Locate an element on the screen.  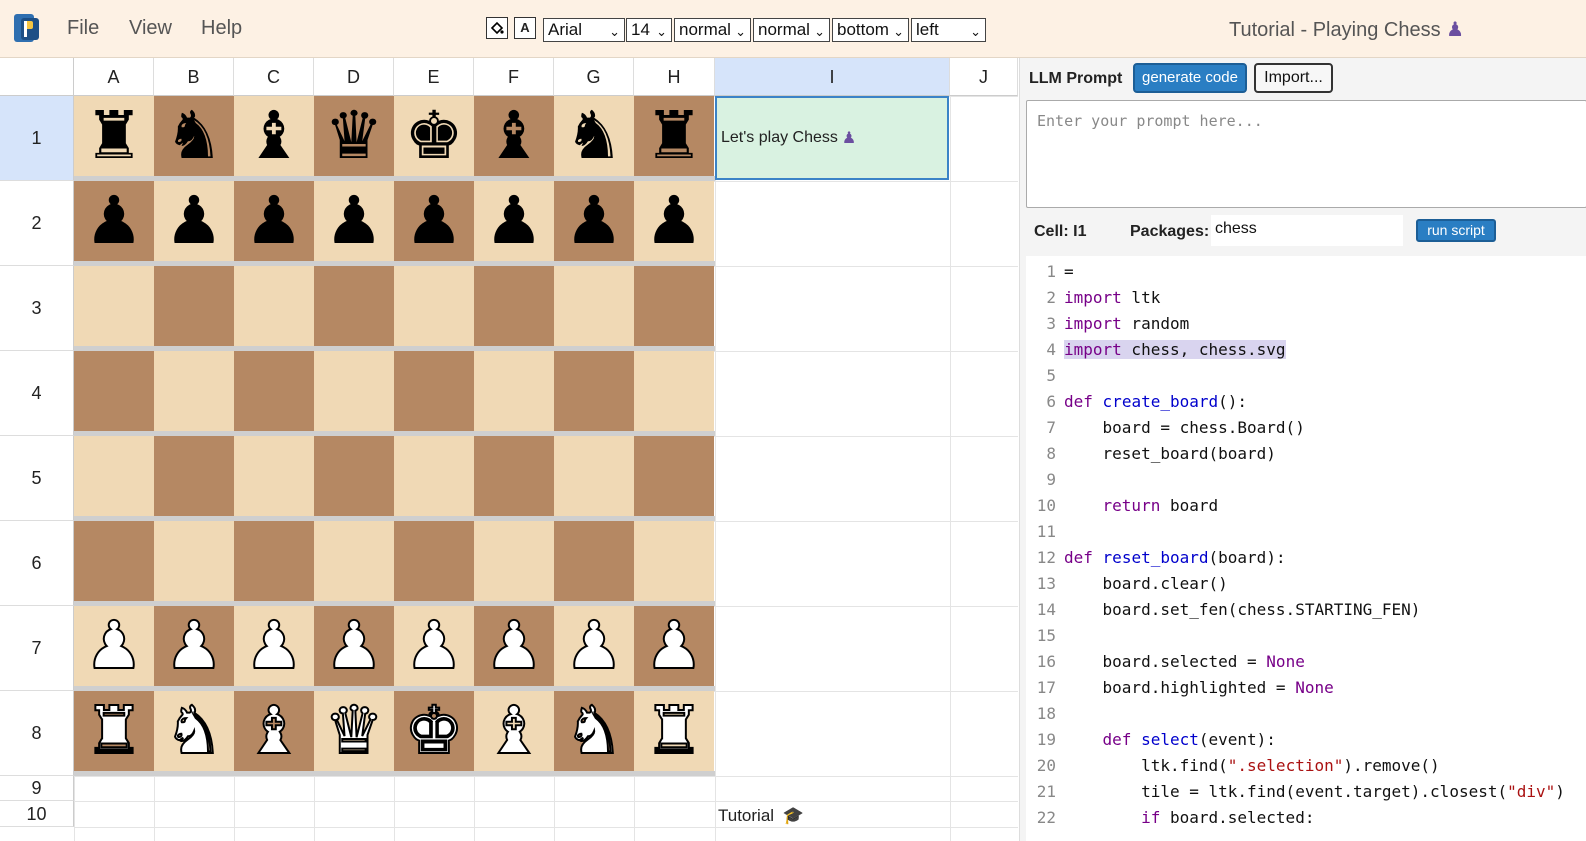
board-square-f2: ♟ is located at coordinates (514, 221).